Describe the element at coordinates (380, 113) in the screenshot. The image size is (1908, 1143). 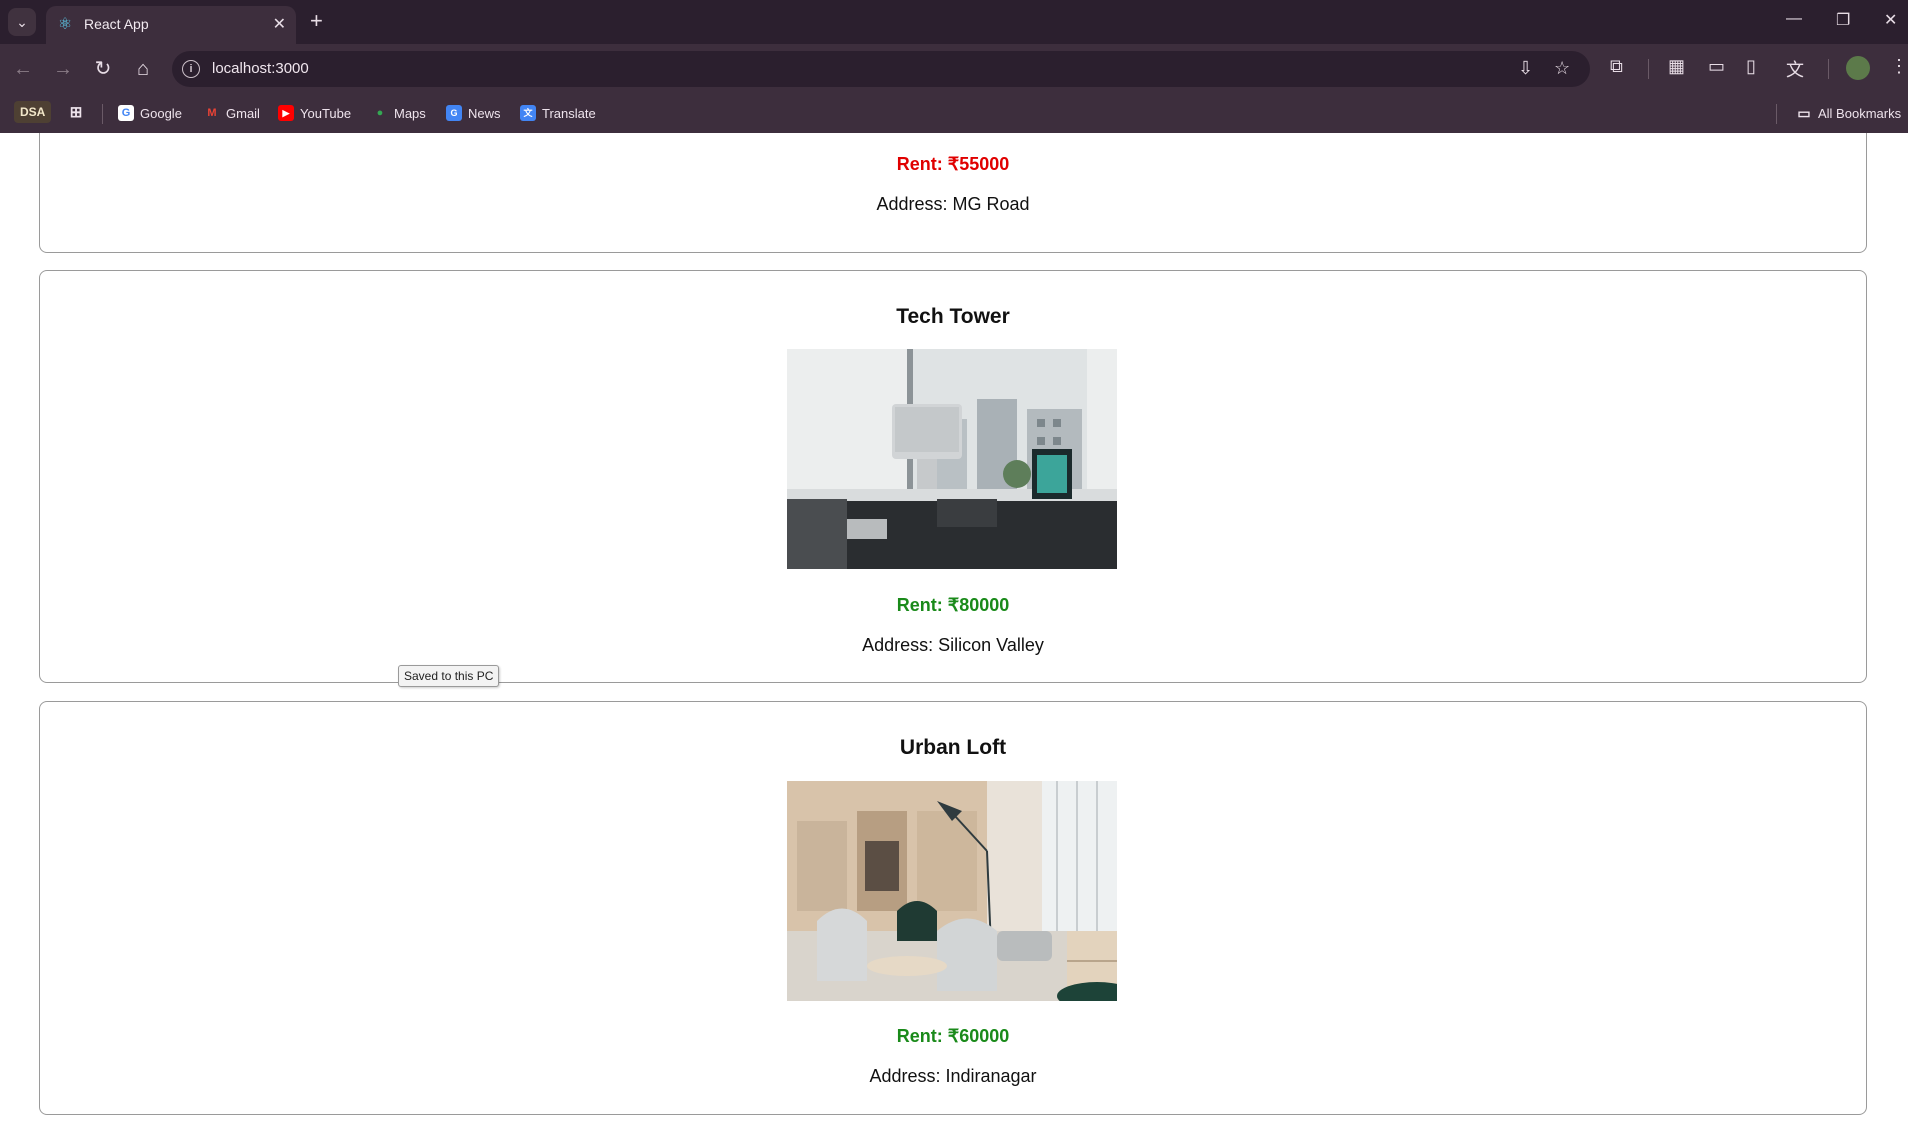
I see `maps-pin-icon: ●` at that location.